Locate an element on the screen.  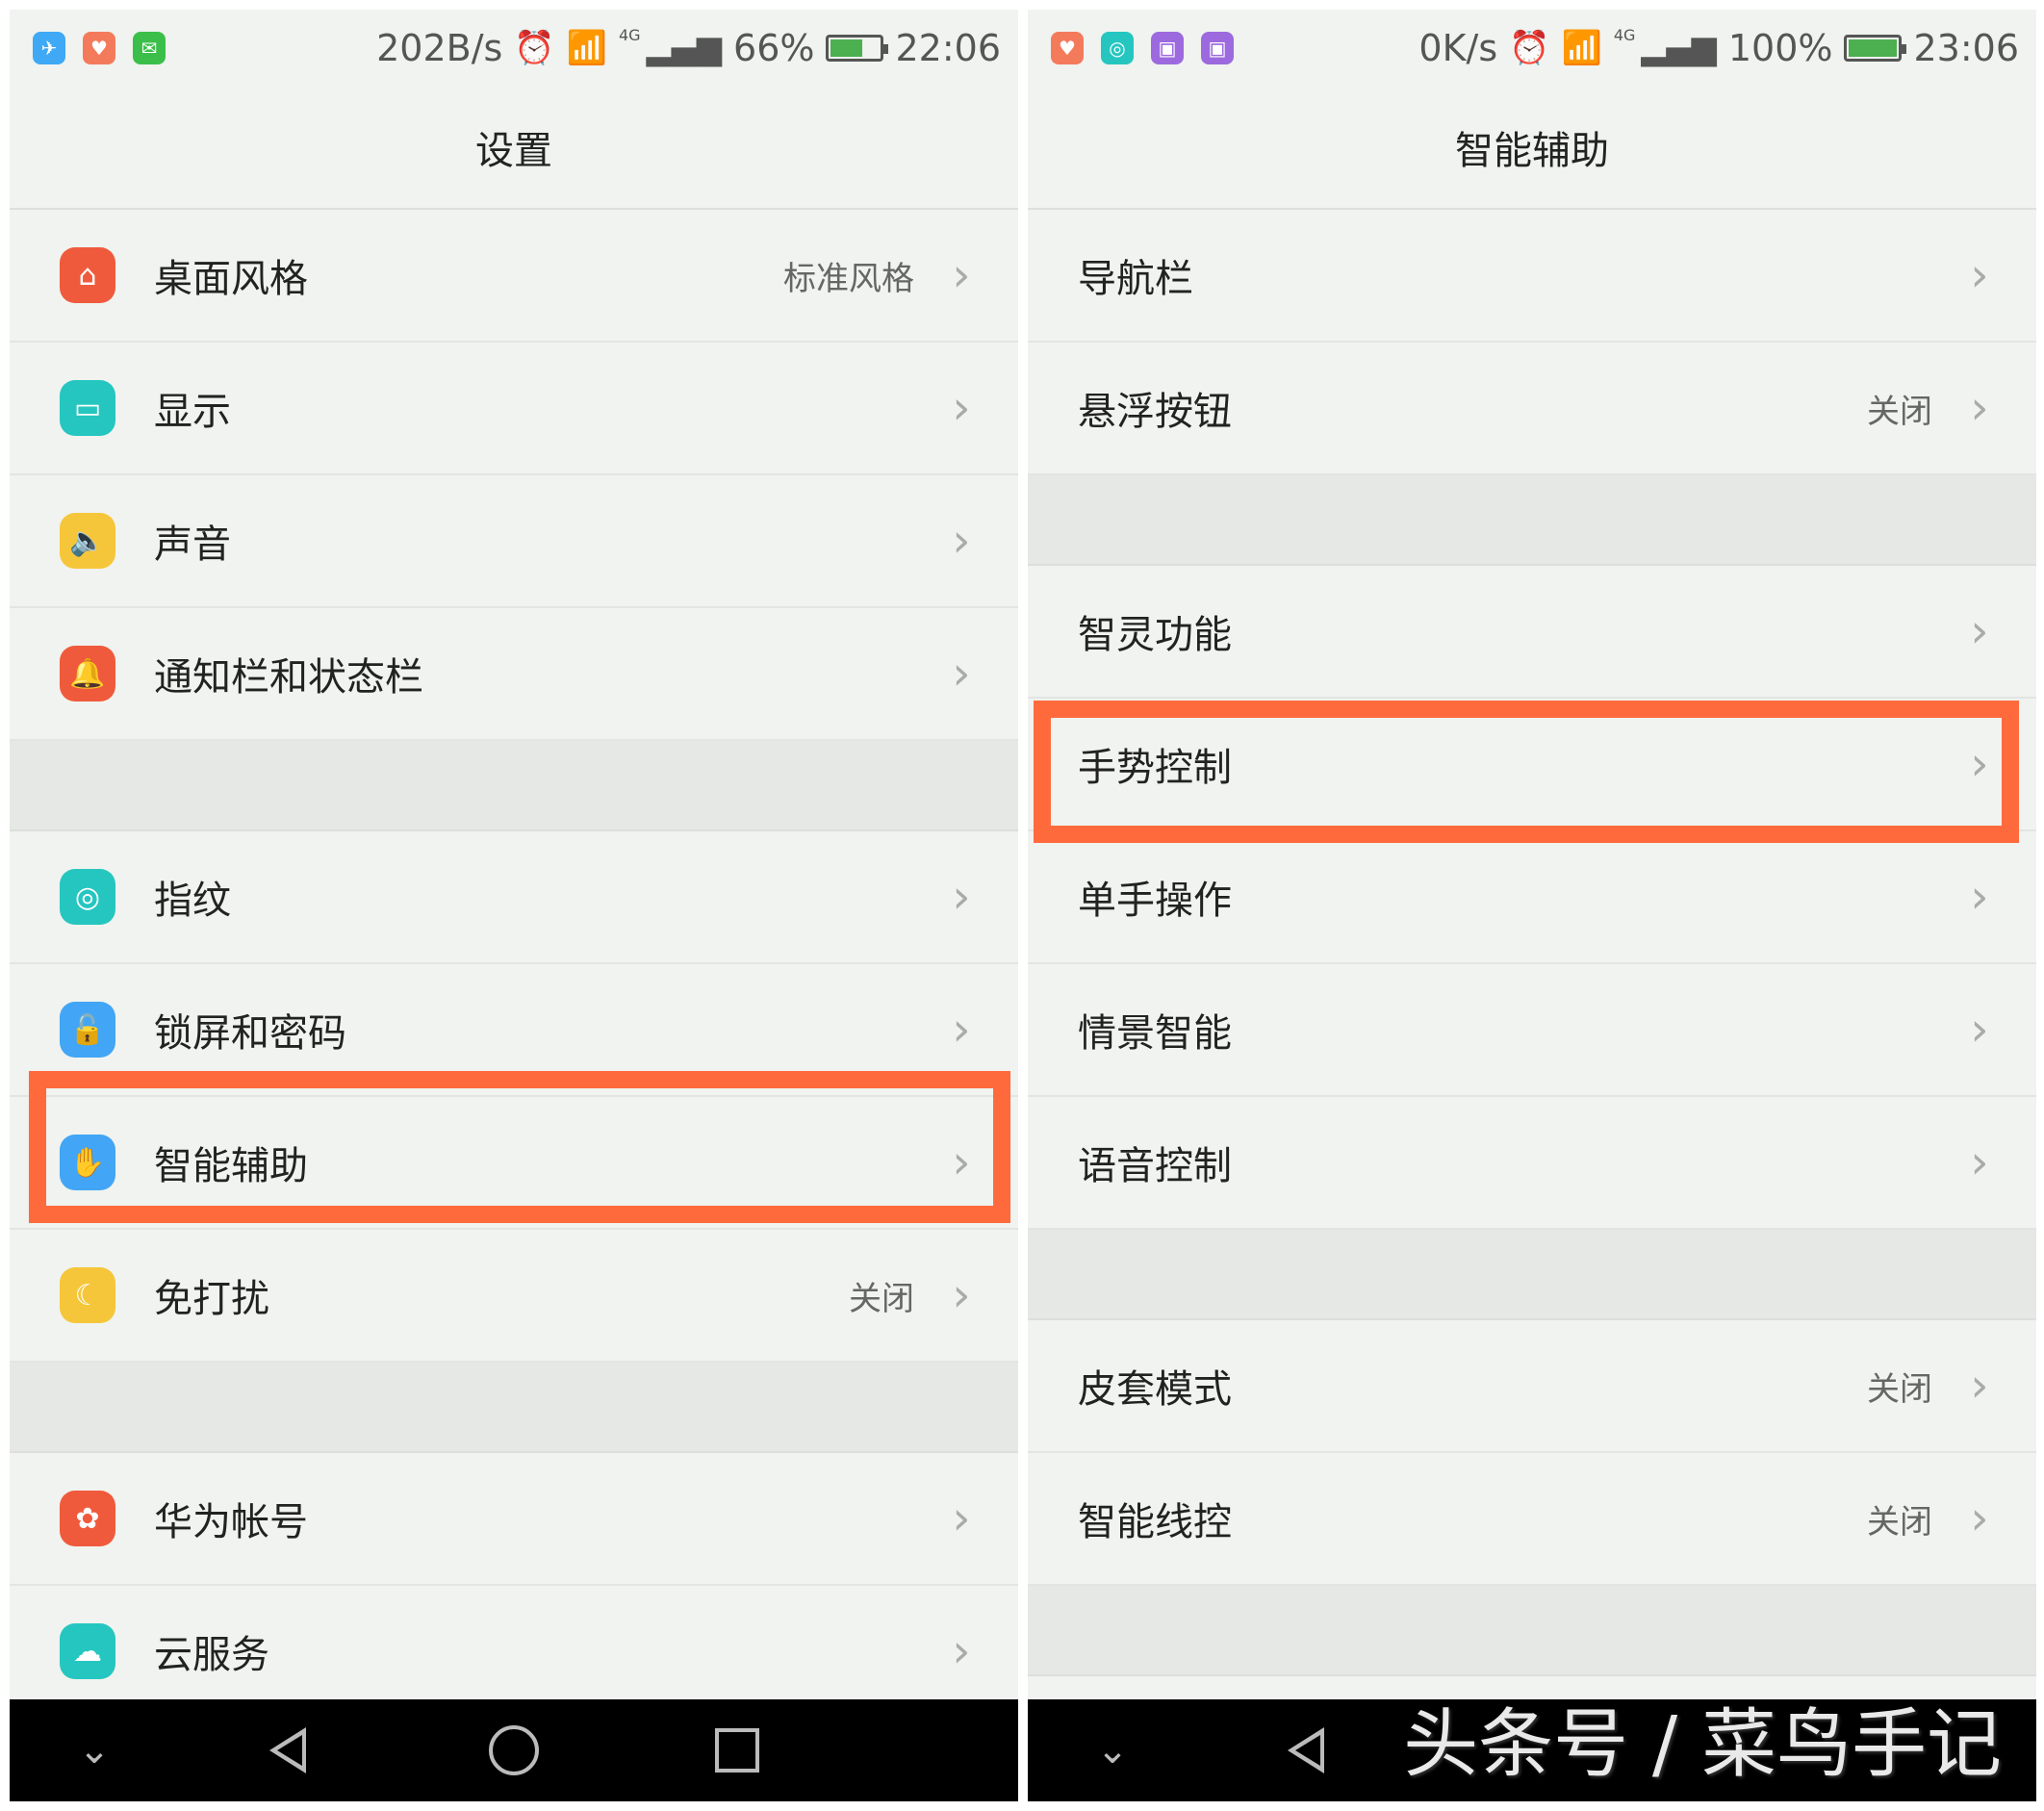
row-label: 智能线控 is located at coordinates (1155, 1522).